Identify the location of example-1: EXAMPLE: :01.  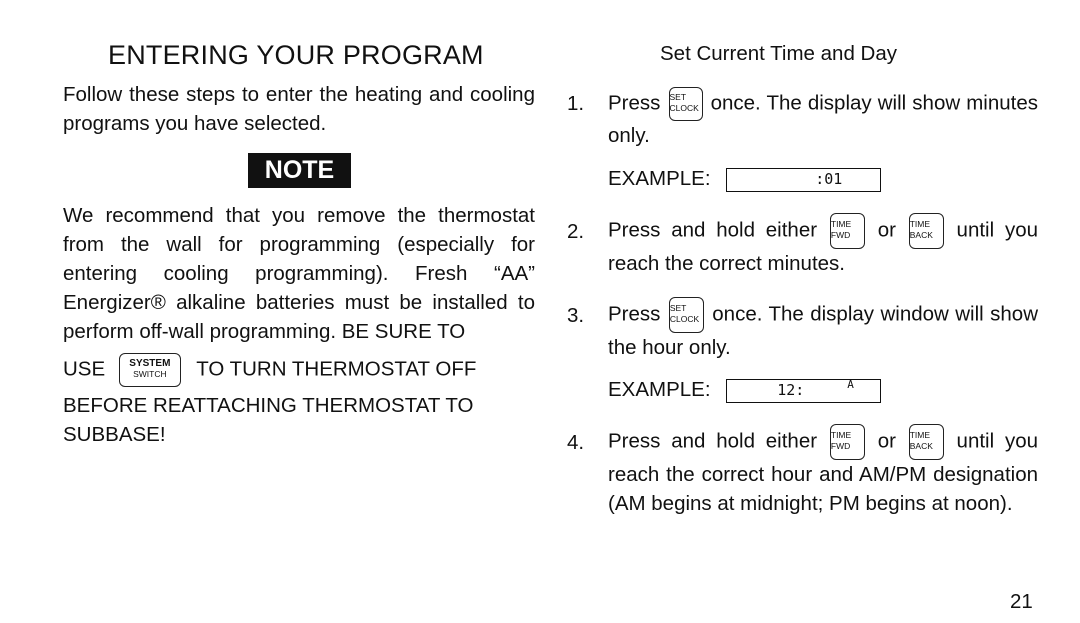
(745, 179).